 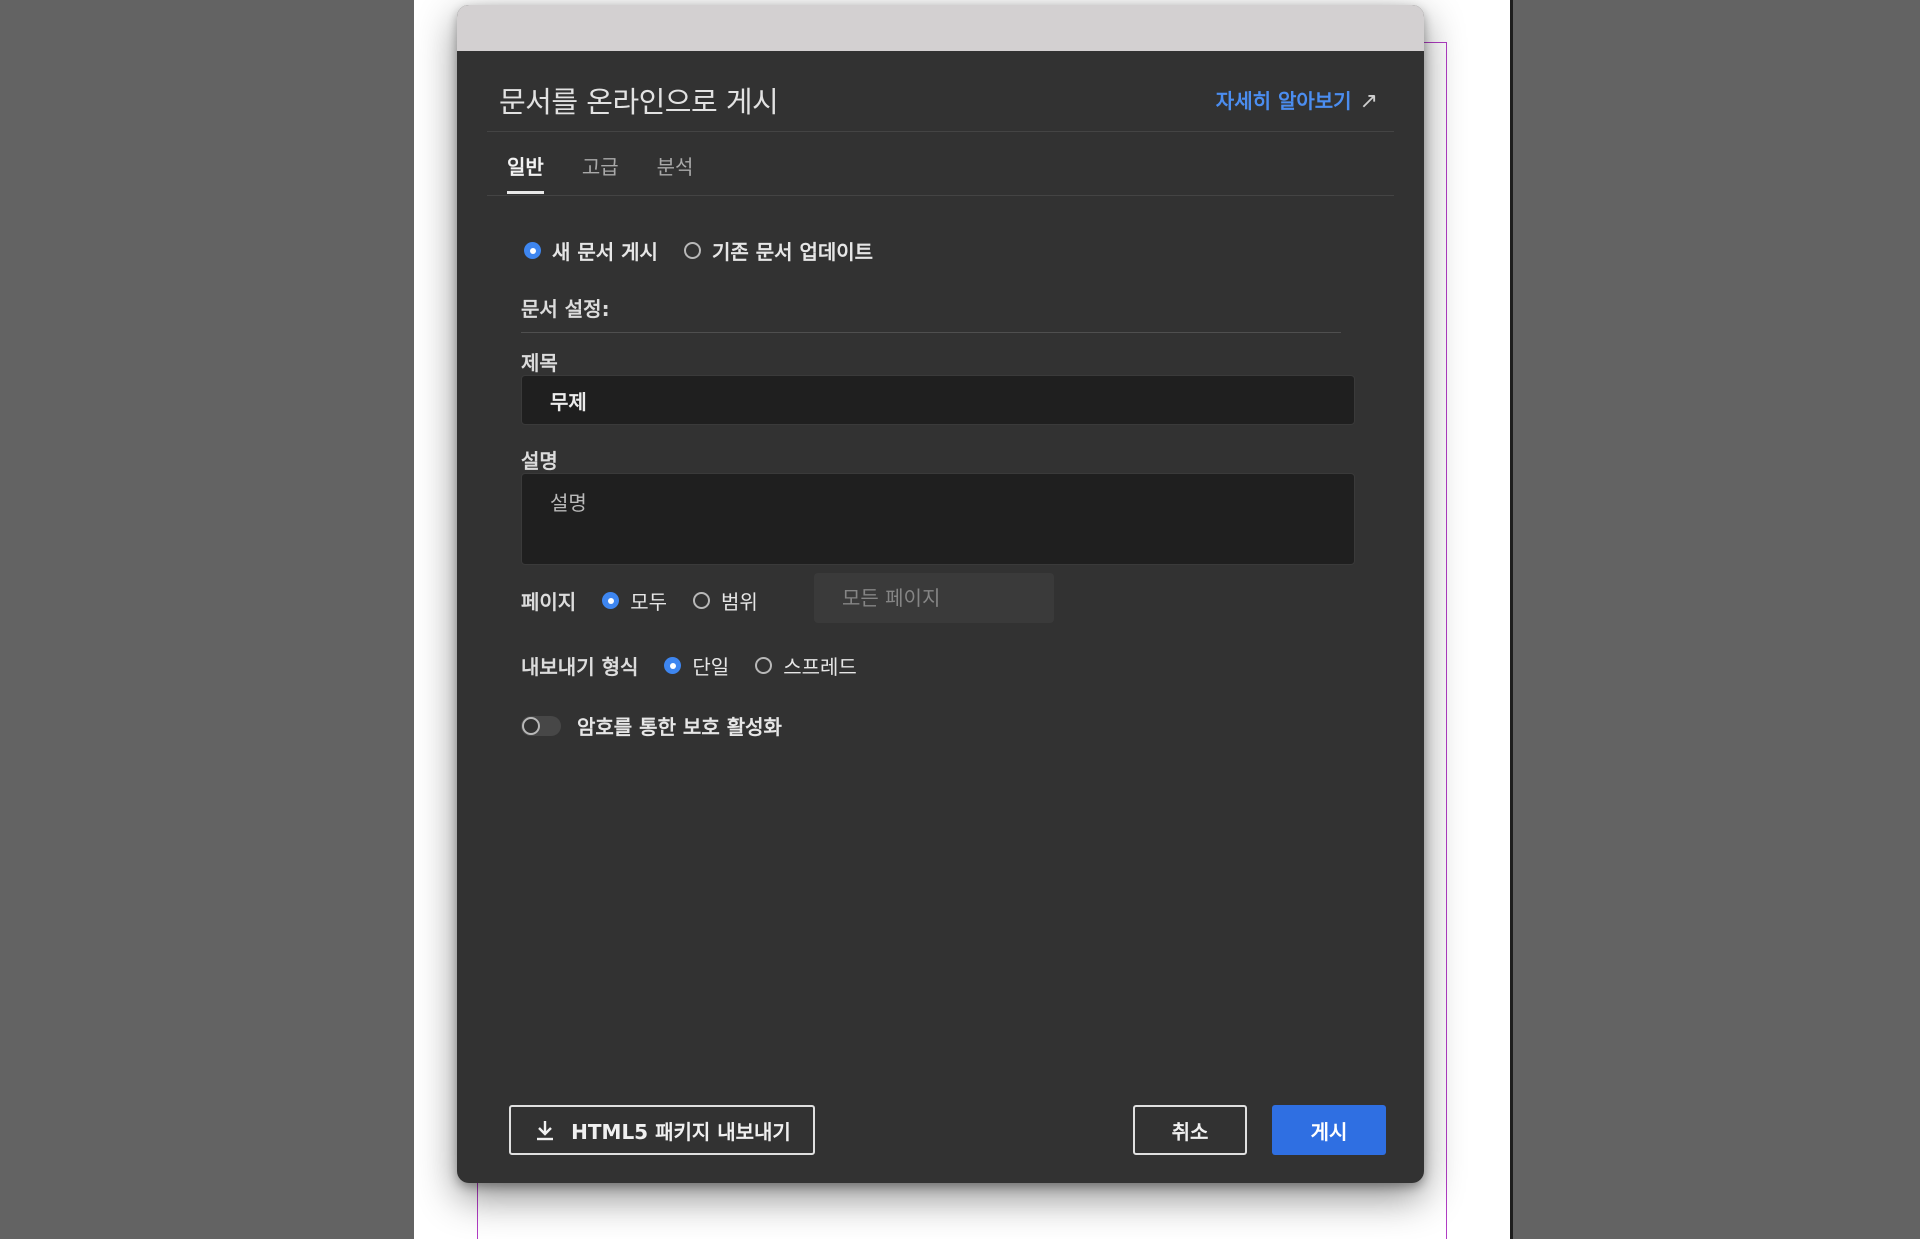 What do you see at coordinates (648, 600) in the screenshot?
I see `radio-pages-all-label: 모두` at bounding box center [648, 600].